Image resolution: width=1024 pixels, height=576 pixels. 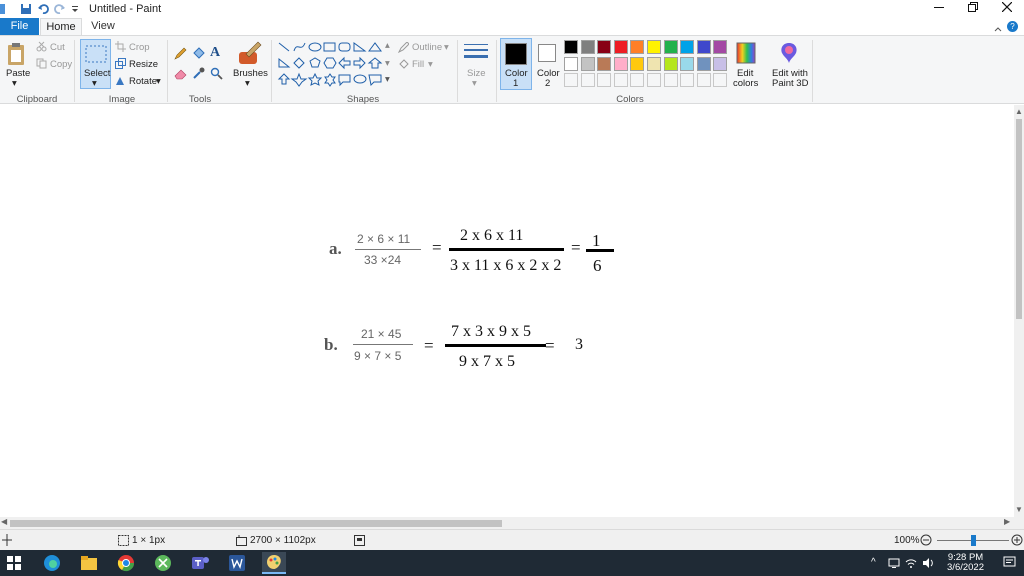 I want to click on cut-icon, so click(x=41, y=48).